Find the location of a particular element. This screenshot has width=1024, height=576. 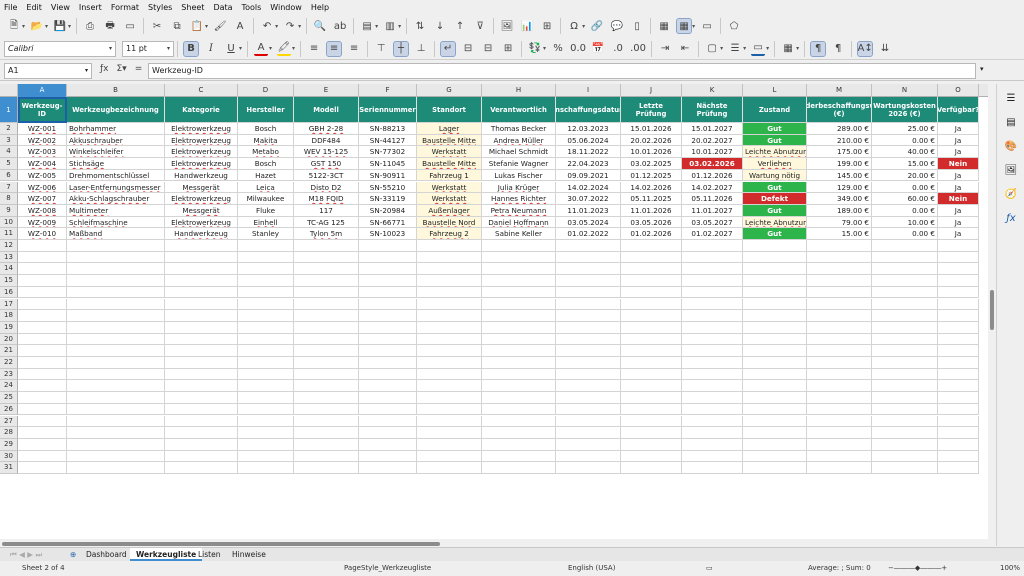

column-header: L is located at coordinates (775, 90).